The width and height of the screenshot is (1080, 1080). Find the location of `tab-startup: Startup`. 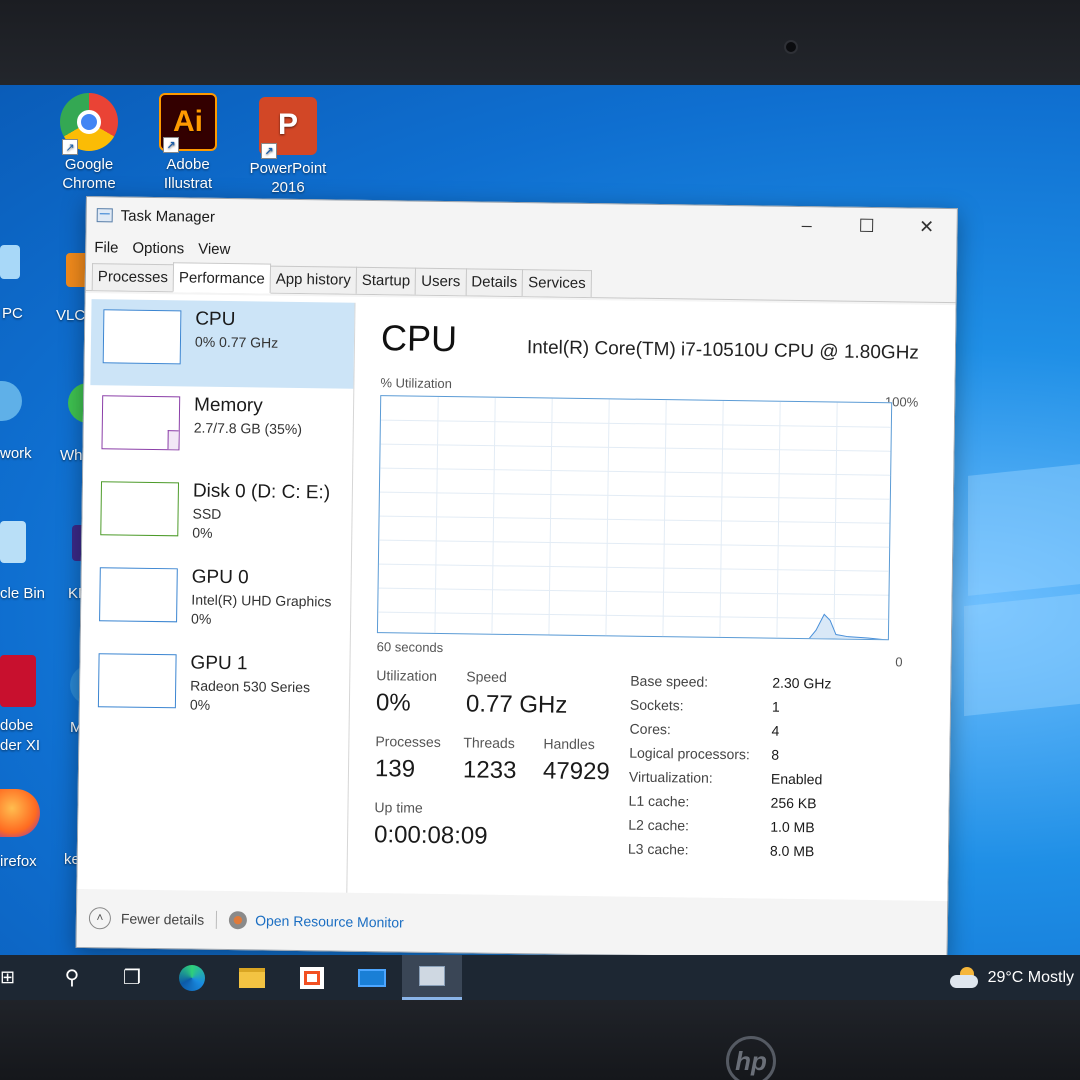

tab-startup: Startup is located at coordinates (386, 280).